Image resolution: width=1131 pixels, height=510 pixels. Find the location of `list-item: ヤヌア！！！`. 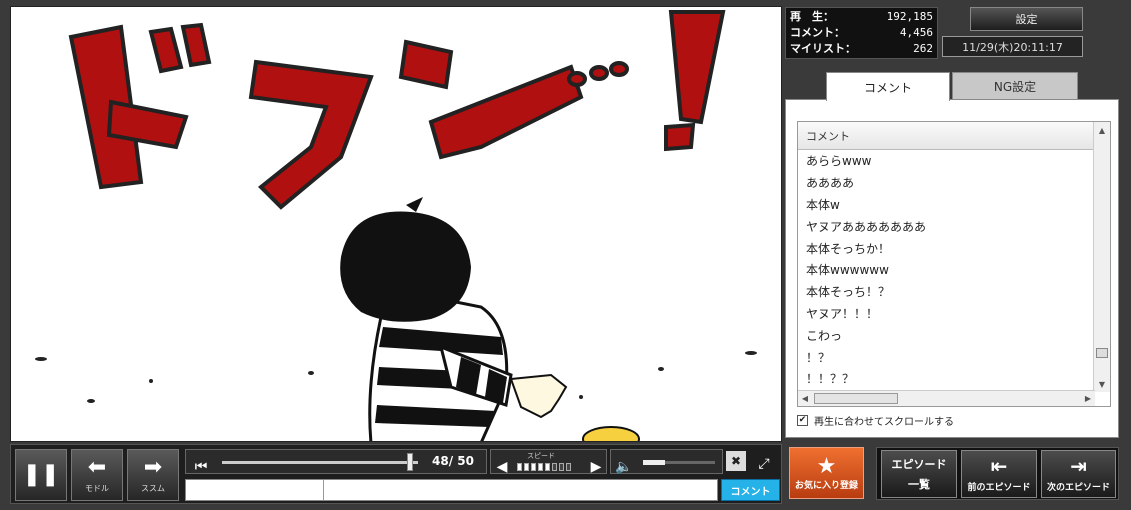

list-item: ヤヌア！！！ is located at coordinates (954, 314).